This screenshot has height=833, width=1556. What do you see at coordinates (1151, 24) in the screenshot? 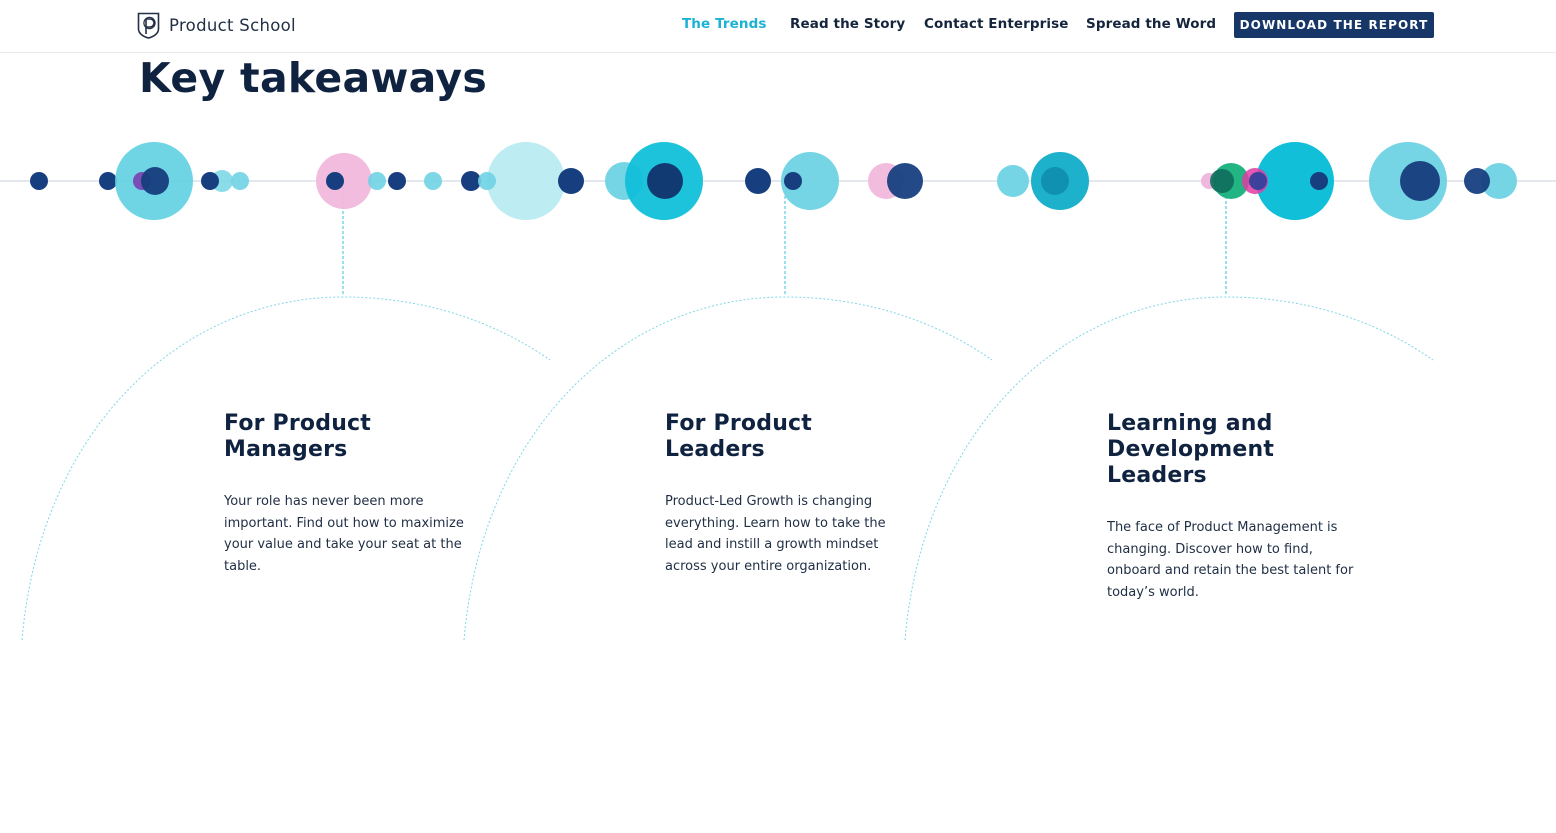
I see `nav-link-spread-the-word: Spread the Word` at bounding box center [1151, 24].